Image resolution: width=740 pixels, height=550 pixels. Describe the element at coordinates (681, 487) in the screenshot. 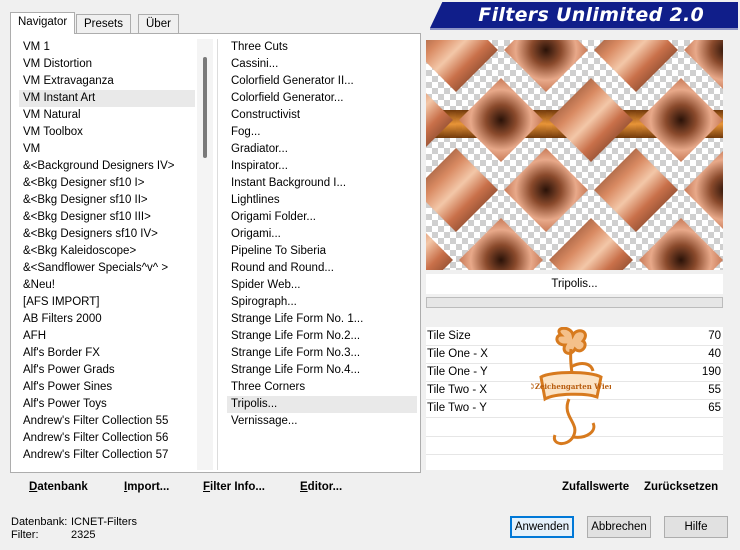

I see `reset-button: Zurücksetzen` at that location.